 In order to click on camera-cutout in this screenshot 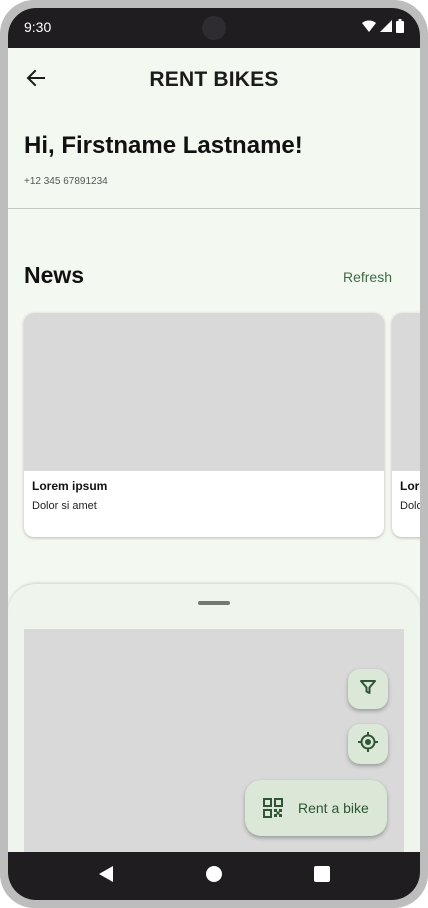, I will do `click(214, 28)`.